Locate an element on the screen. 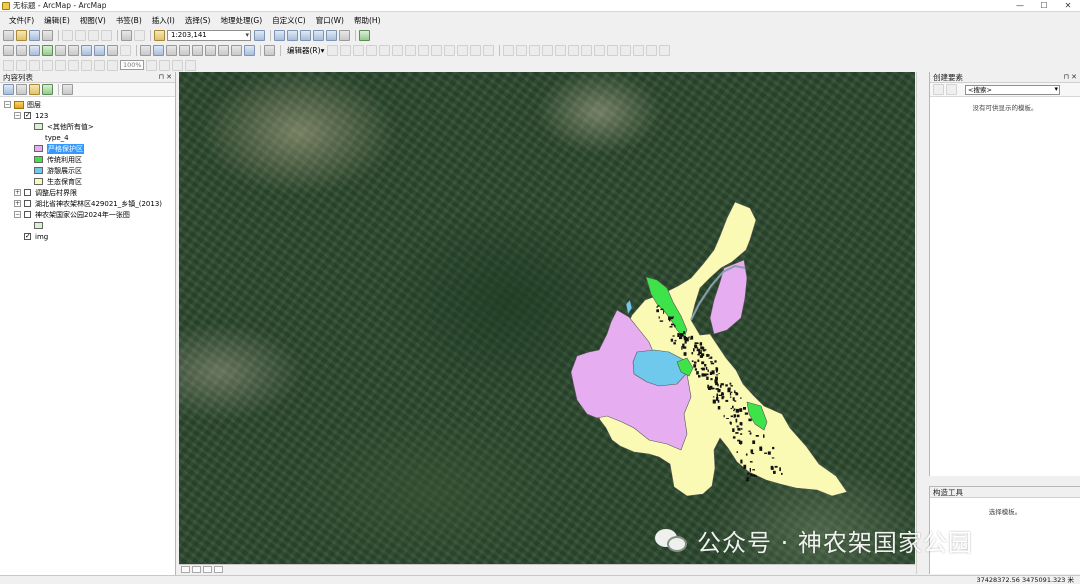  topology-edit-icon is located at coordinates (535, 50).